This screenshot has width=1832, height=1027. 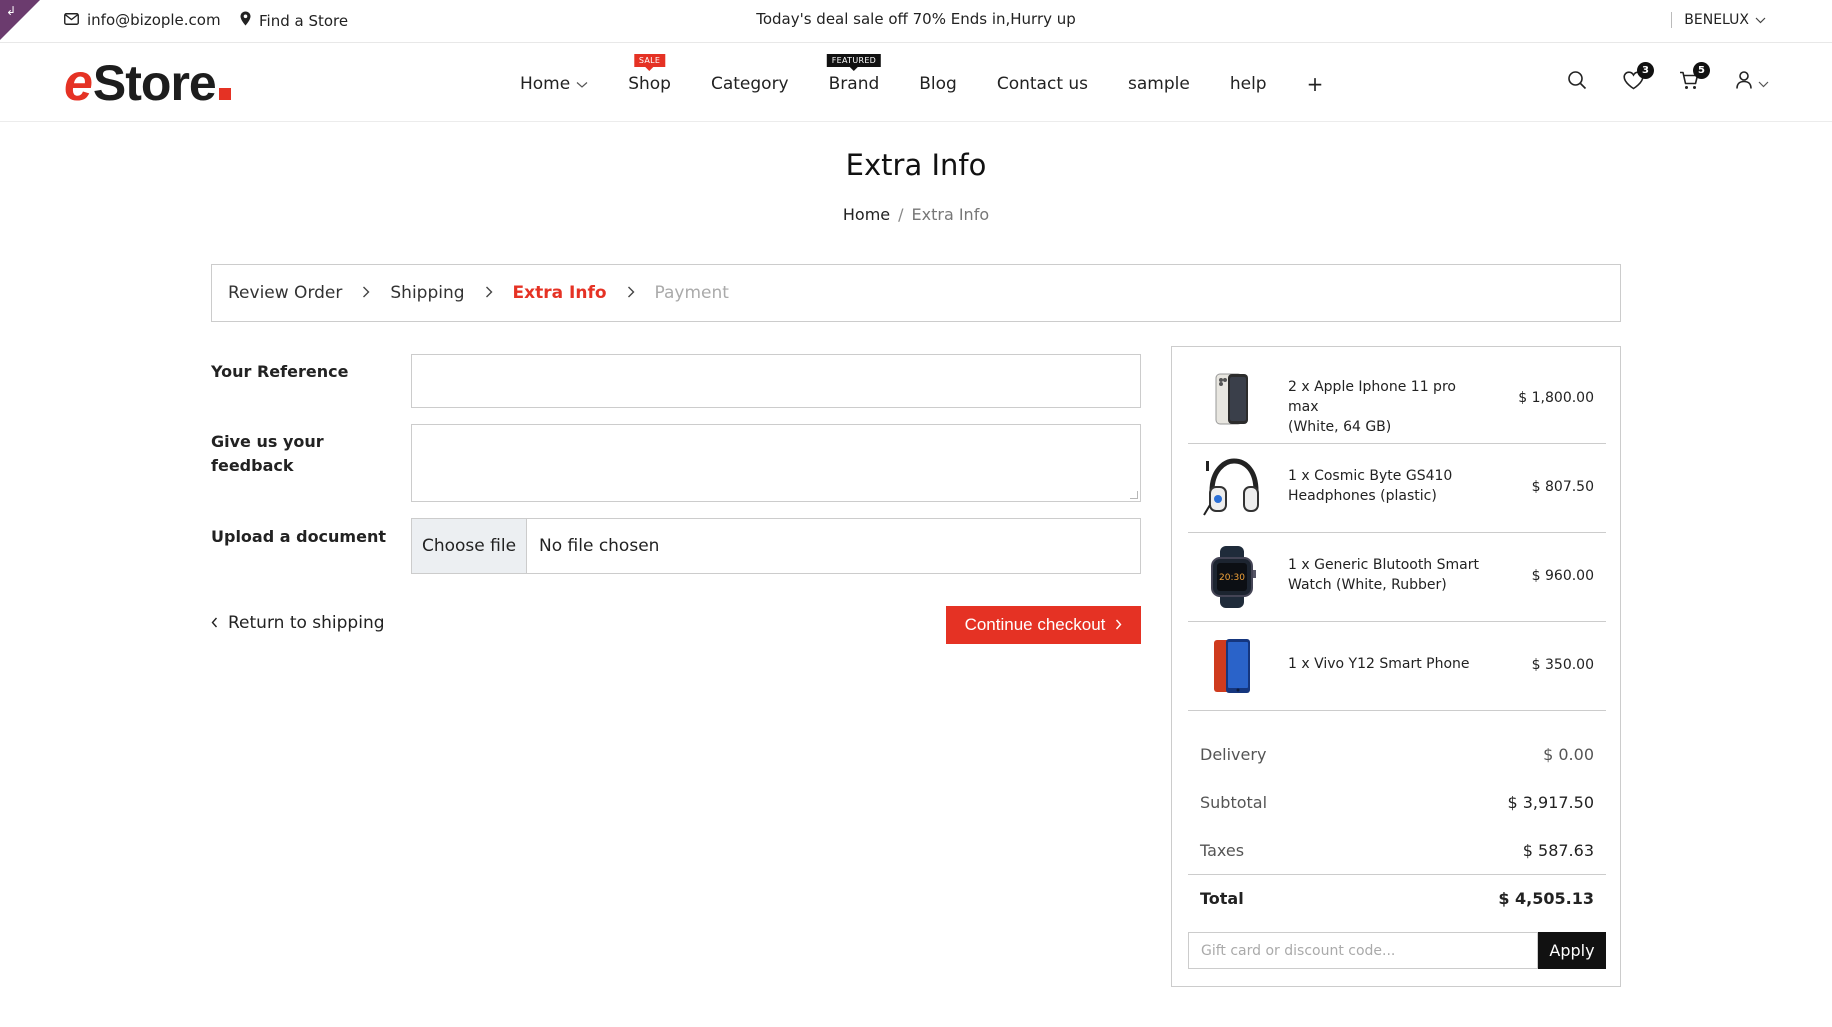 What do you see at coordinates (854, 84) in the screenshot?
I see `nav-brand-label: Brand` at bounding box center [854, 84].